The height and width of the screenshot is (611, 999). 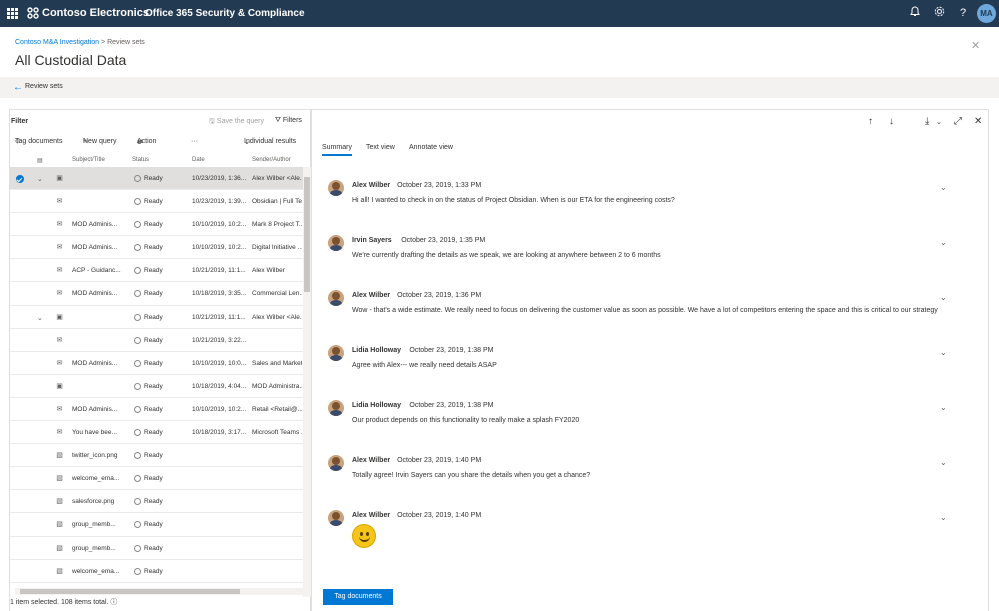 I want to click on brand-name: Contoso Electronics, so click(x=95, y=13).